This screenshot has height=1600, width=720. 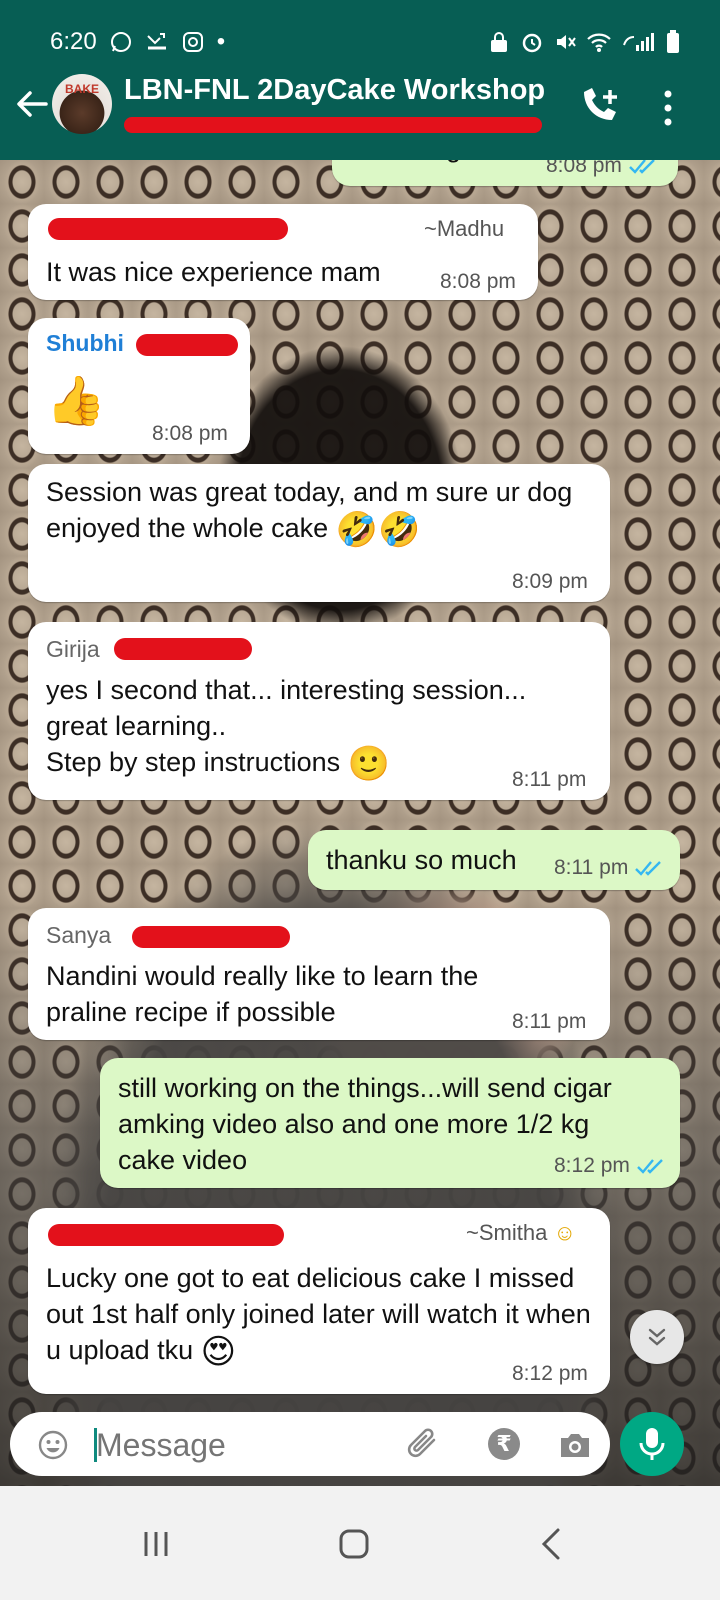 What do you see at coordinates (552, 1544) in the screenshot?
I see `back-nav-icon` at bounding box center [552, 1544].